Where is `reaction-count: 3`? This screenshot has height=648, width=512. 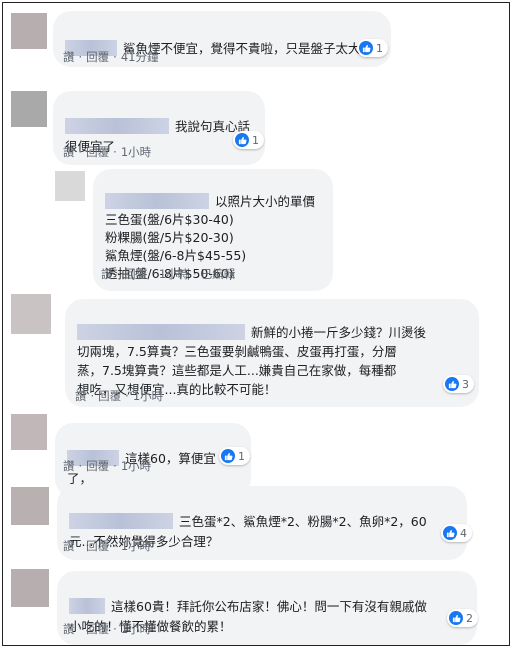
reaction-count: 3 is located at coordinates (458, 384).